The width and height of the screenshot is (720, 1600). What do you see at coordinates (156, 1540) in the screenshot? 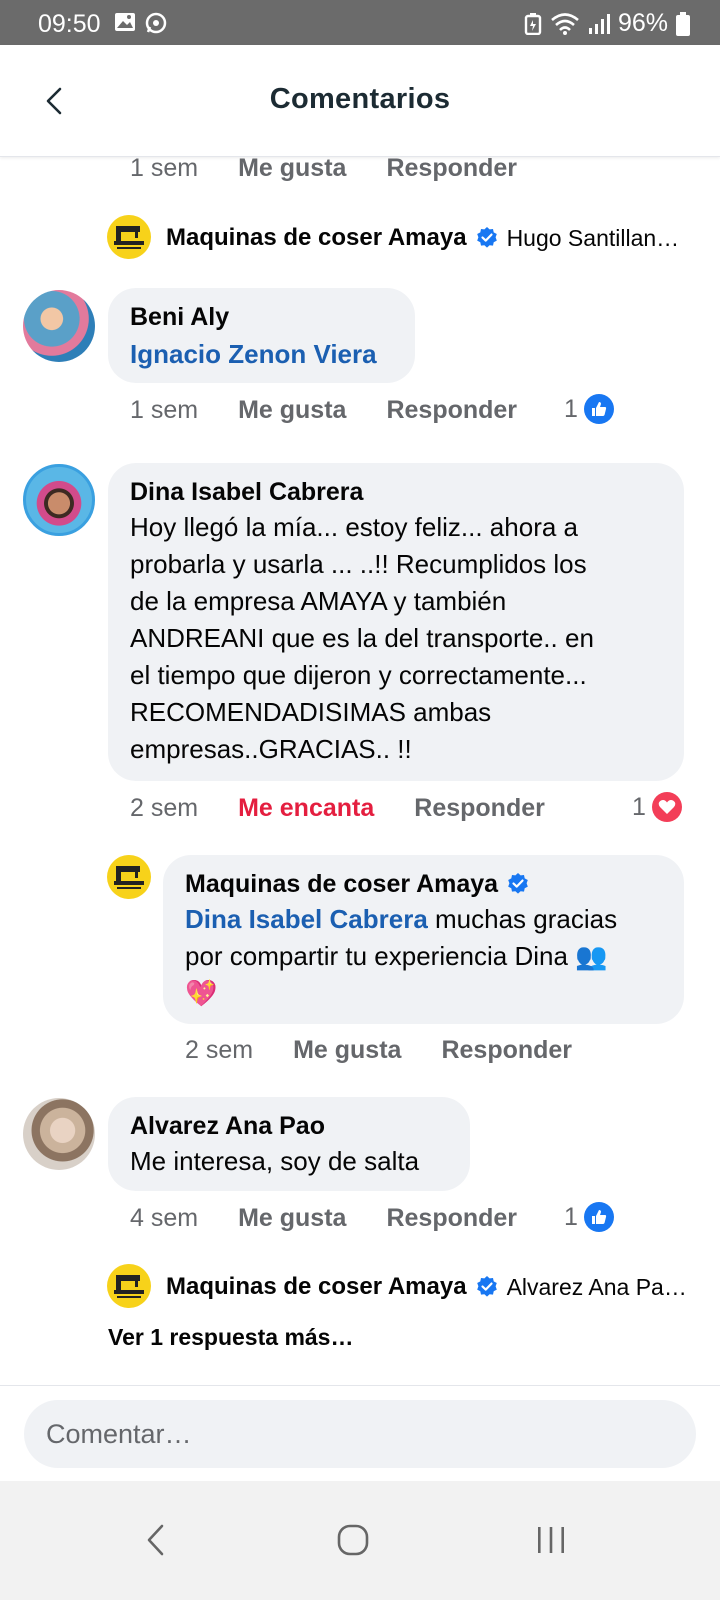
I see `back-nav-icon` at bounding box center [156, 1540].